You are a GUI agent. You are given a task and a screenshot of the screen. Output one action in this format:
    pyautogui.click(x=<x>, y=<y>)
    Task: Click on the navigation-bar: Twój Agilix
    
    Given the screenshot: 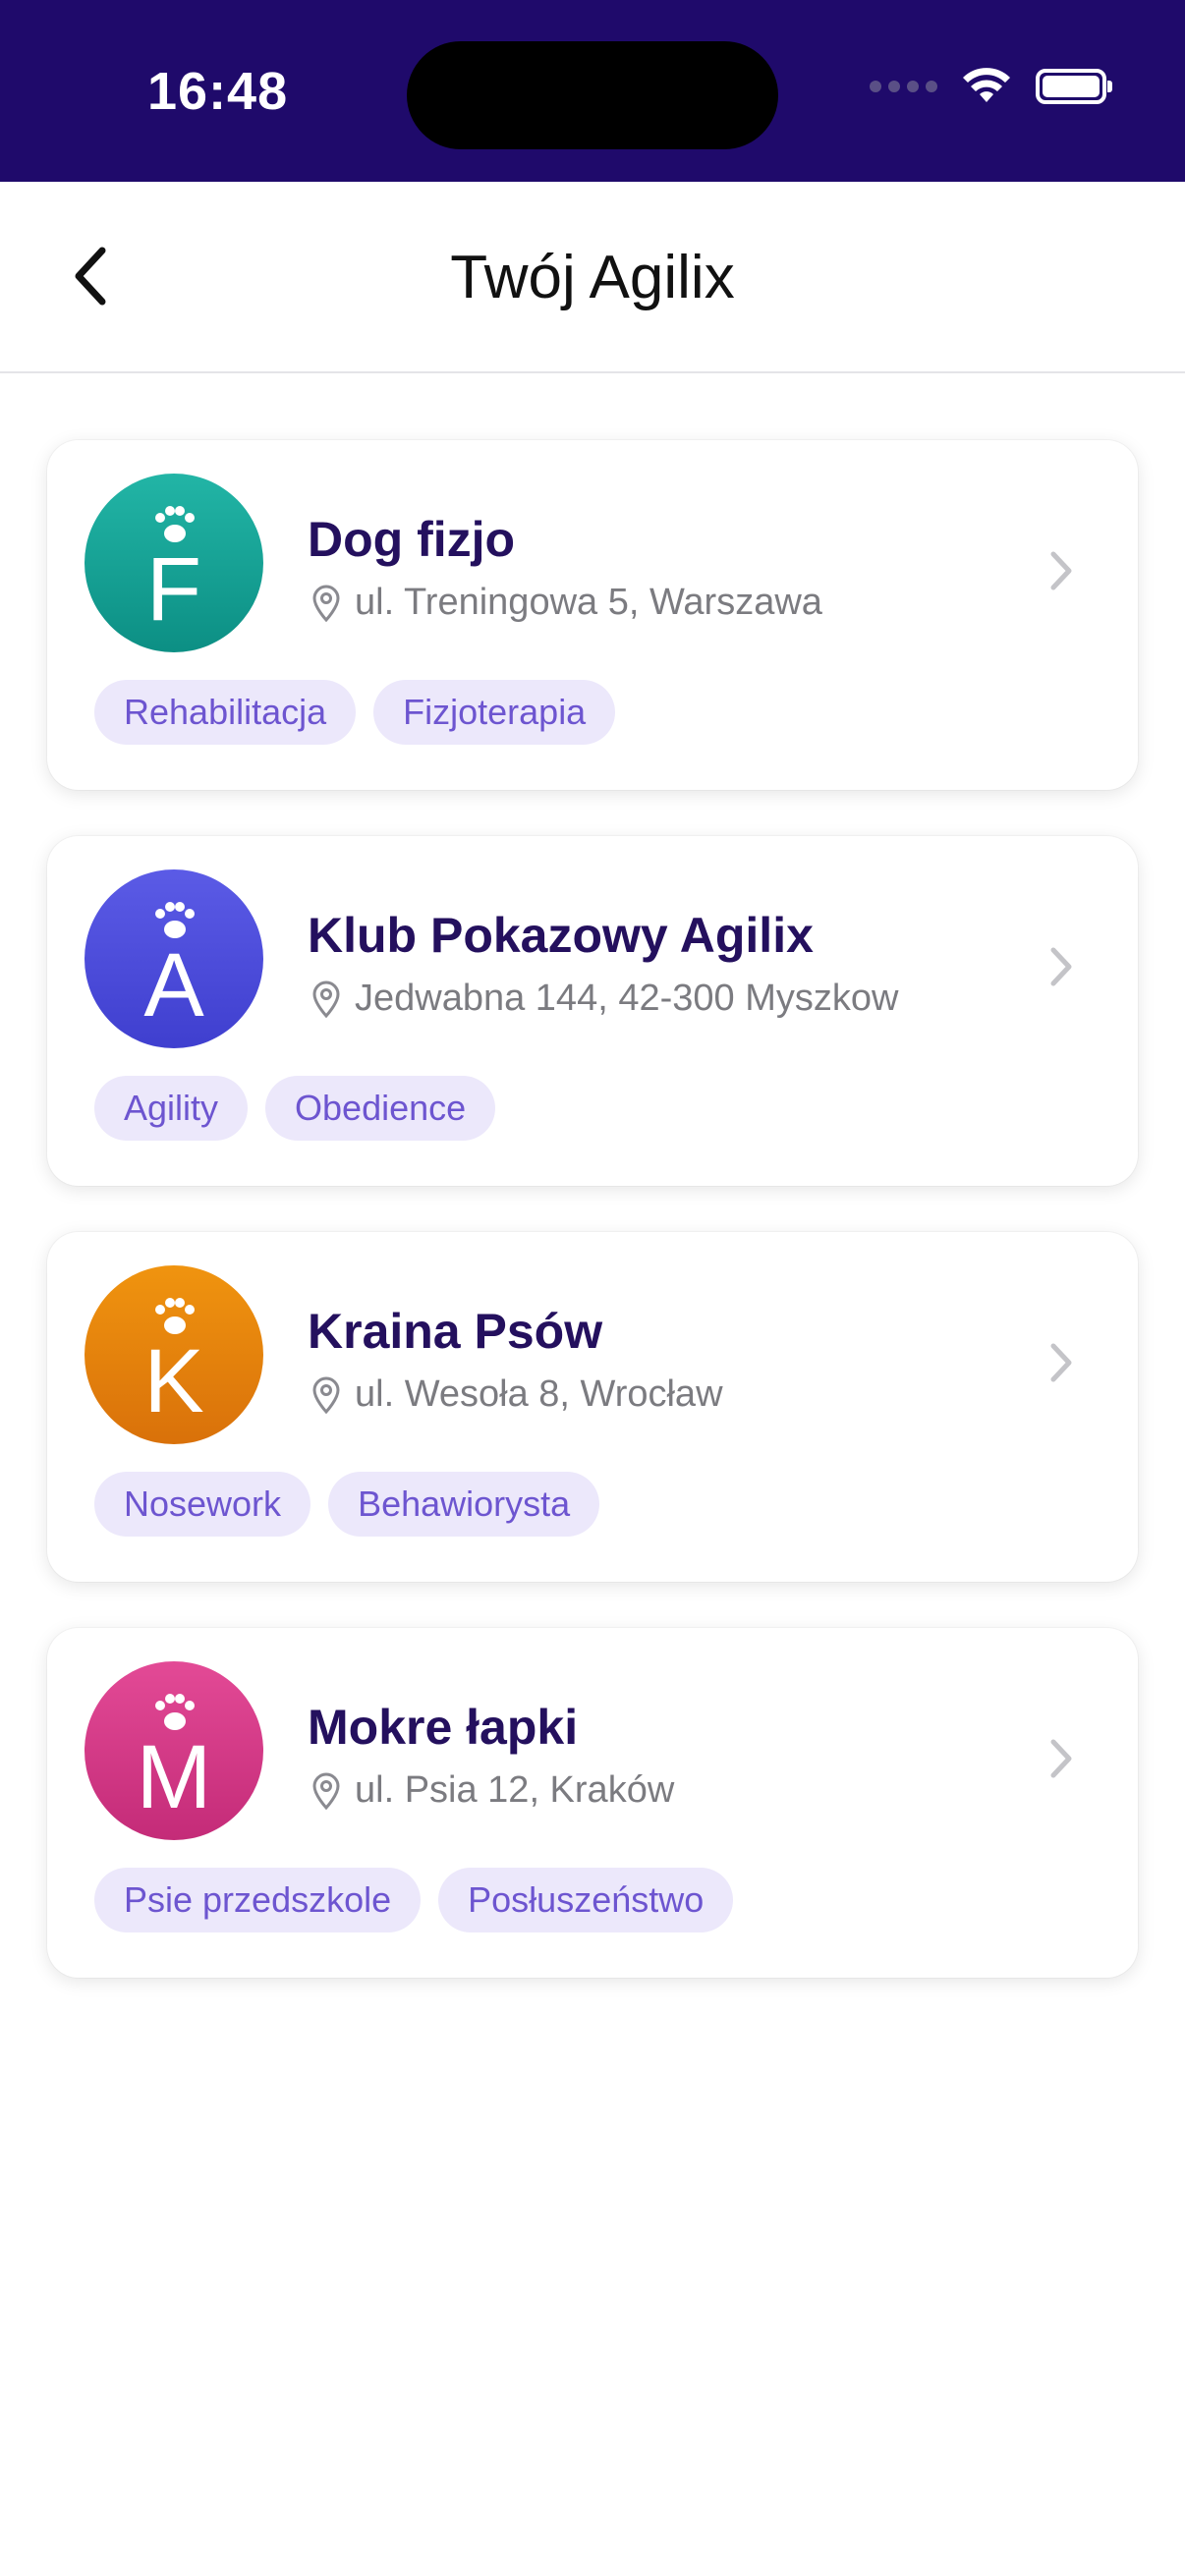 What is the action you would take?
    pyautogui.click(x=592, y=277)
    